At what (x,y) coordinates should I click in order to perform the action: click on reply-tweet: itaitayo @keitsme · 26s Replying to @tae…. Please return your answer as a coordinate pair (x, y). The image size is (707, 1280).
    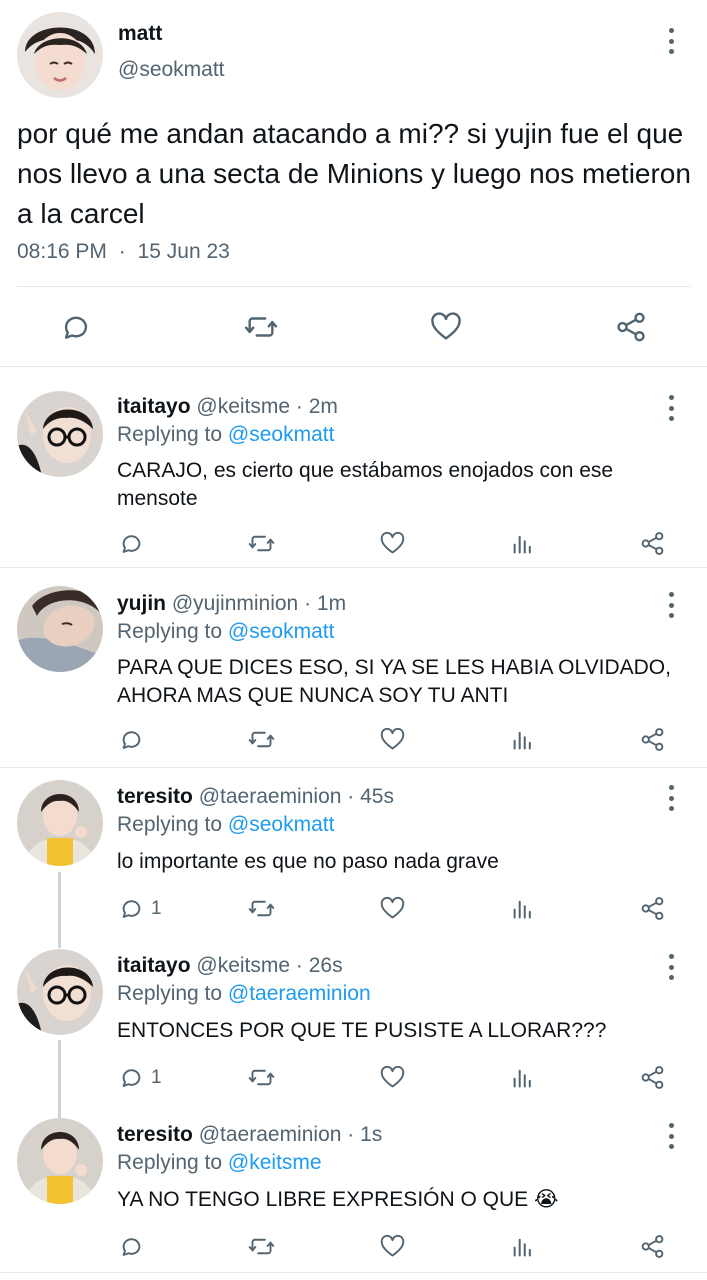
    Looking at the image, I should click on (353, 1021).